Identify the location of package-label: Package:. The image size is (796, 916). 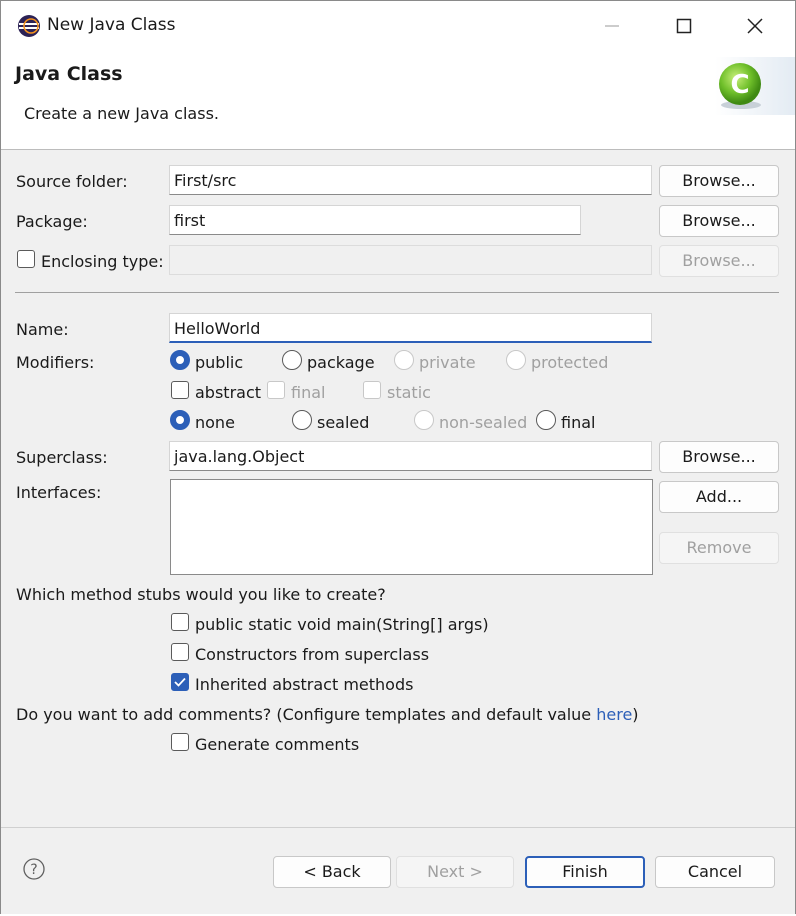
(52, 221).